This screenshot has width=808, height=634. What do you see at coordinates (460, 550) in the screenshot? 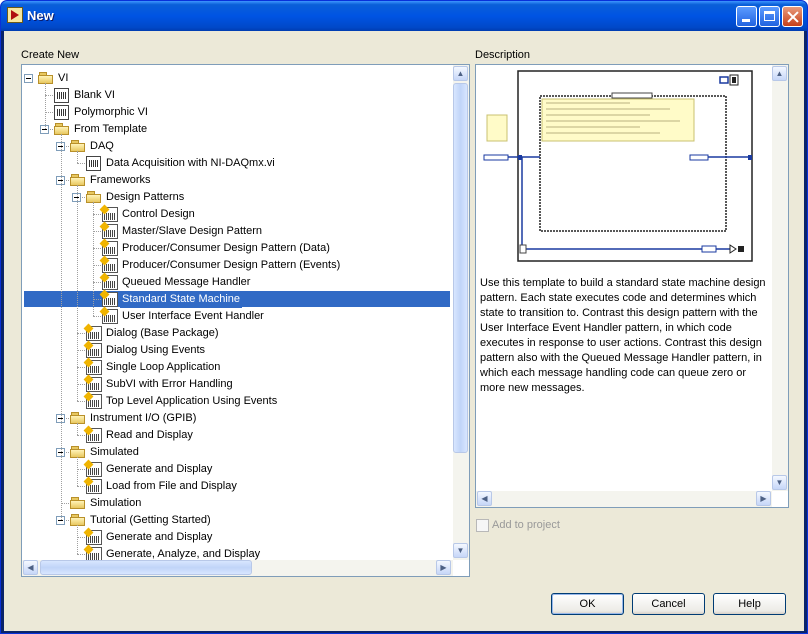
I see `scroll-down-button: ▼` at bounding box center [460, 550].